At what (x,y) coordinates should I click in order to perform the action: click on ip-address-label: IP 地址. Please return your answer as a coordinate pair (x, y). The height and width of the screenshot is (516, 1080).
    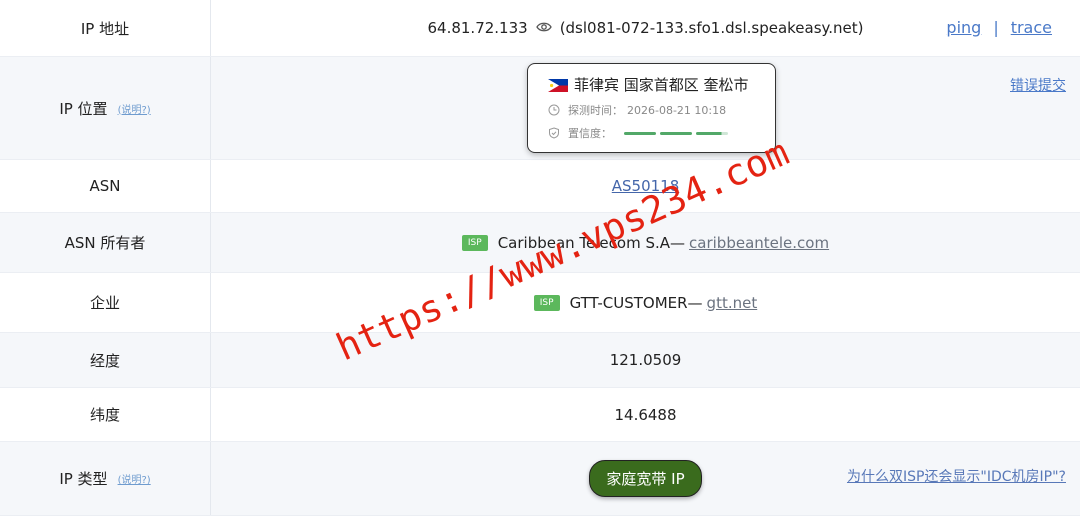
    Looking at the image, I should click on (105, 28).